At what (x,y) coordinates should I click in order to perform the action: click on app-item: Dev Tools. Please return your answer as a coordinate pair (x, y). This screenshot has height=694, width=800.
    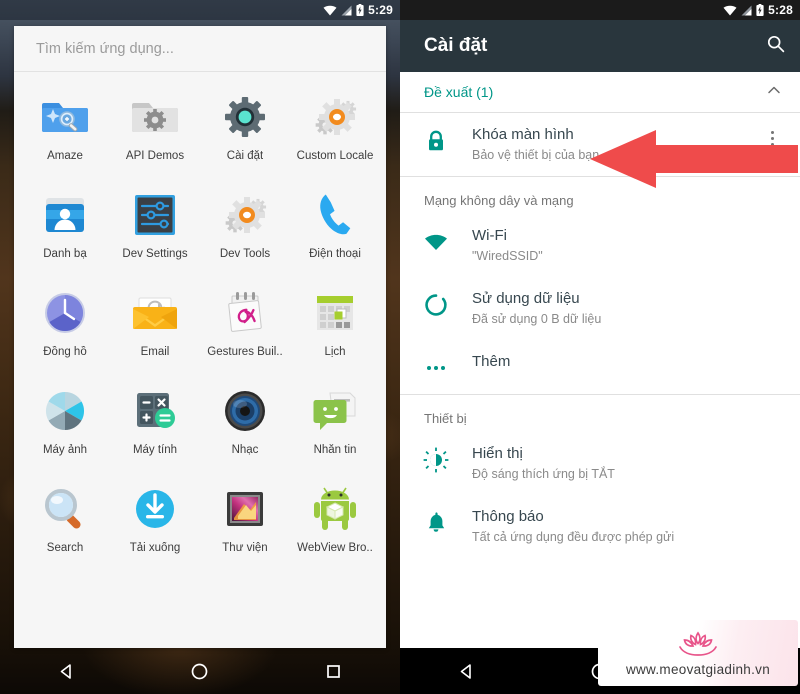
    Looking at the image, I should click on (245, 229).